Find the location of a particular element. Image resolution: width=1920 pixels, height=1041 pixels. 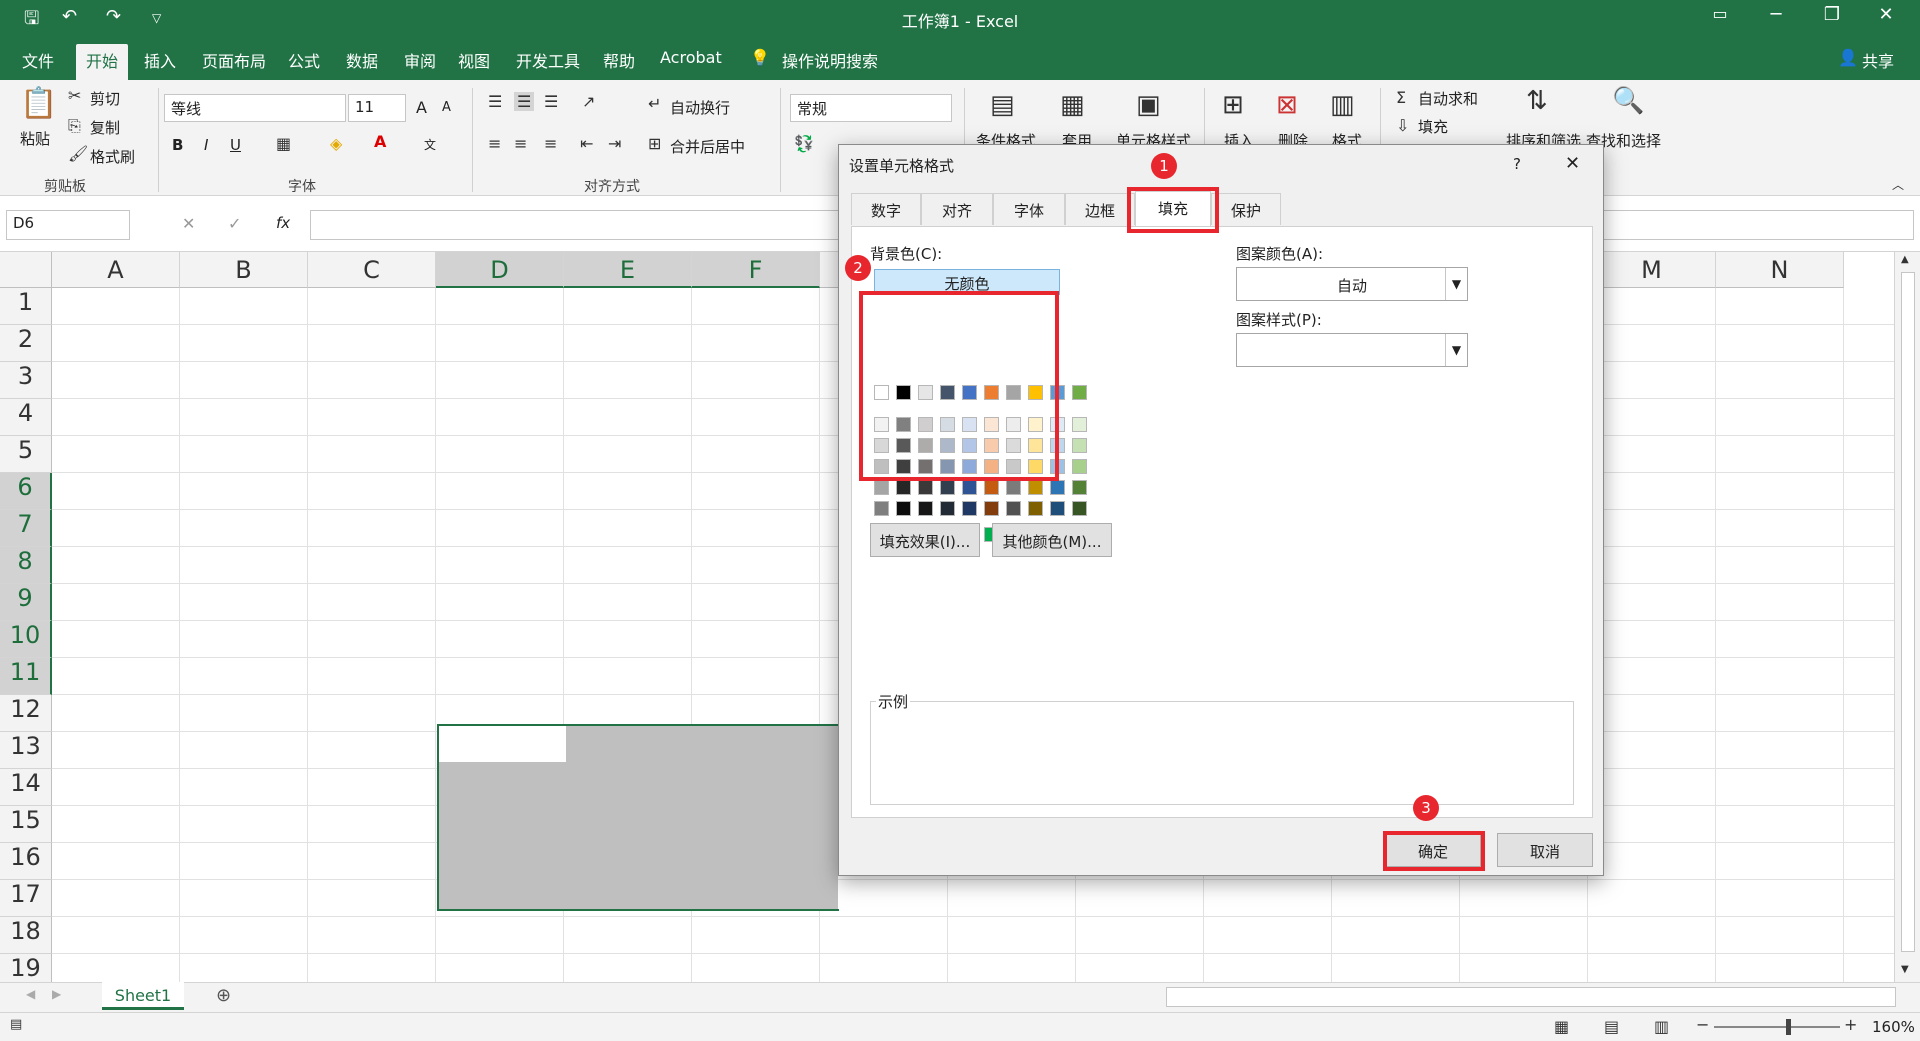

insert-function-button: fx is located at coordinates (283, 223).